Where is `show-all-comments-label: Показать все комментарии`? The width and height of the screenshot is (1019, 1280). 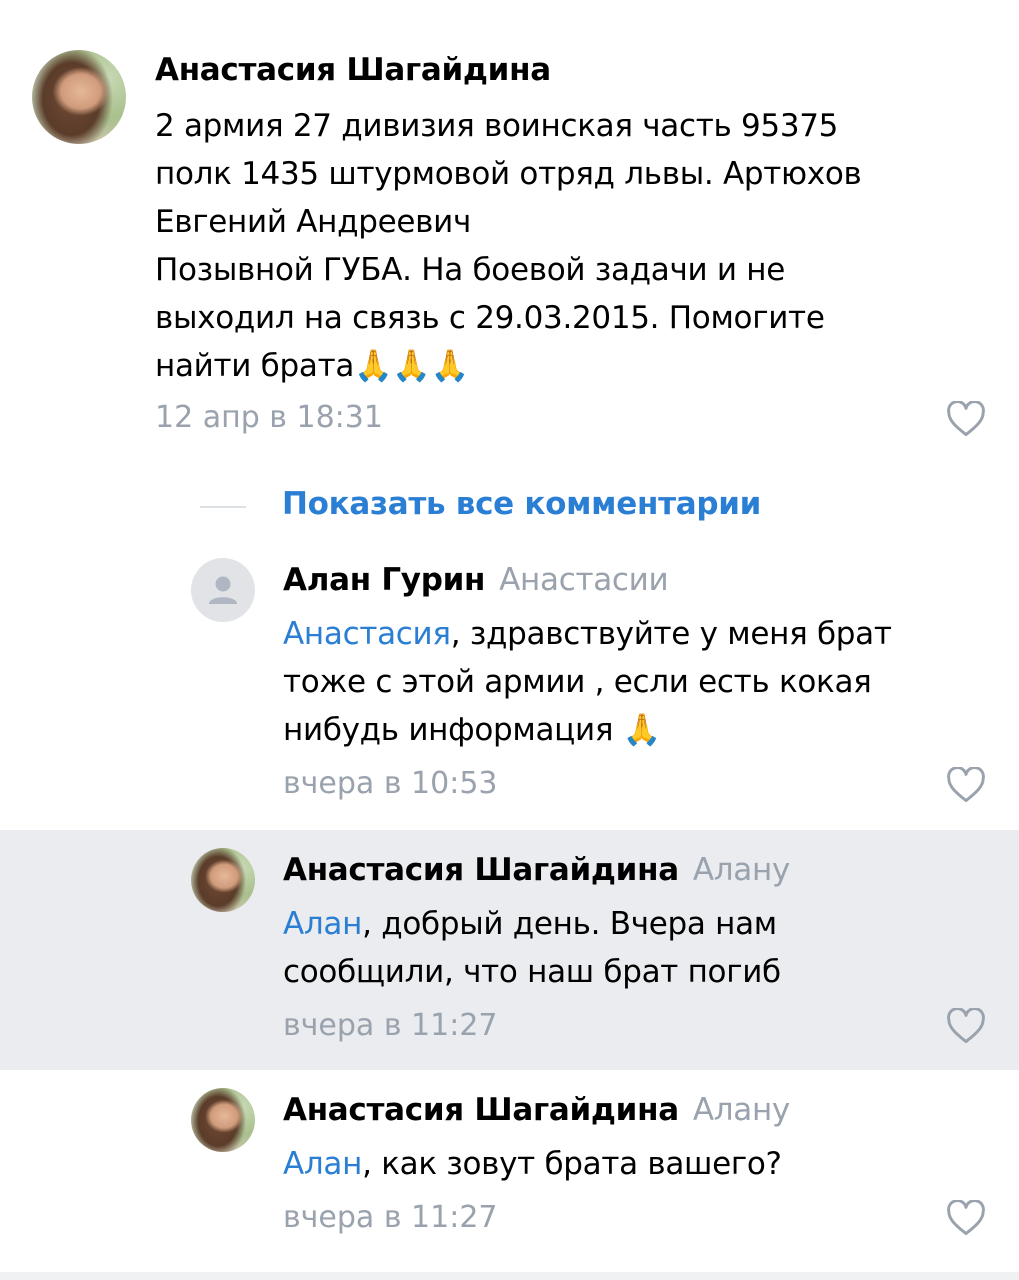
show-all-comments-label: Показать все комментарии is located at coordinates (521, 504).